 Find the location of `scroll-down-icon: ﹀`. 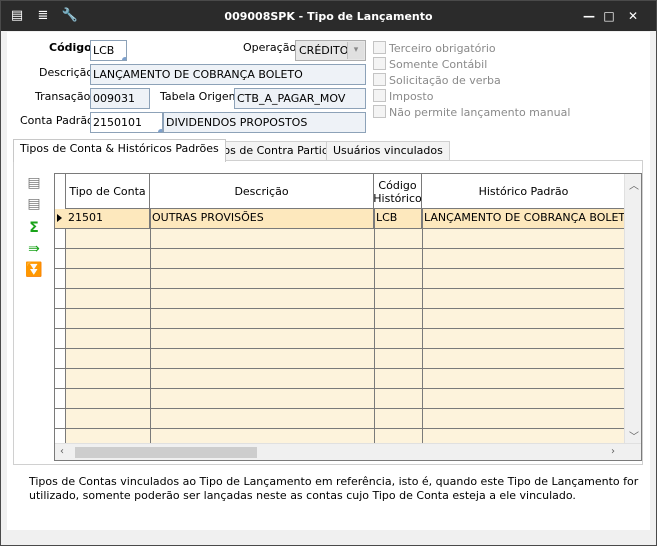

scroll-down-icon: ﹀ is located at coordinates (634, 435).